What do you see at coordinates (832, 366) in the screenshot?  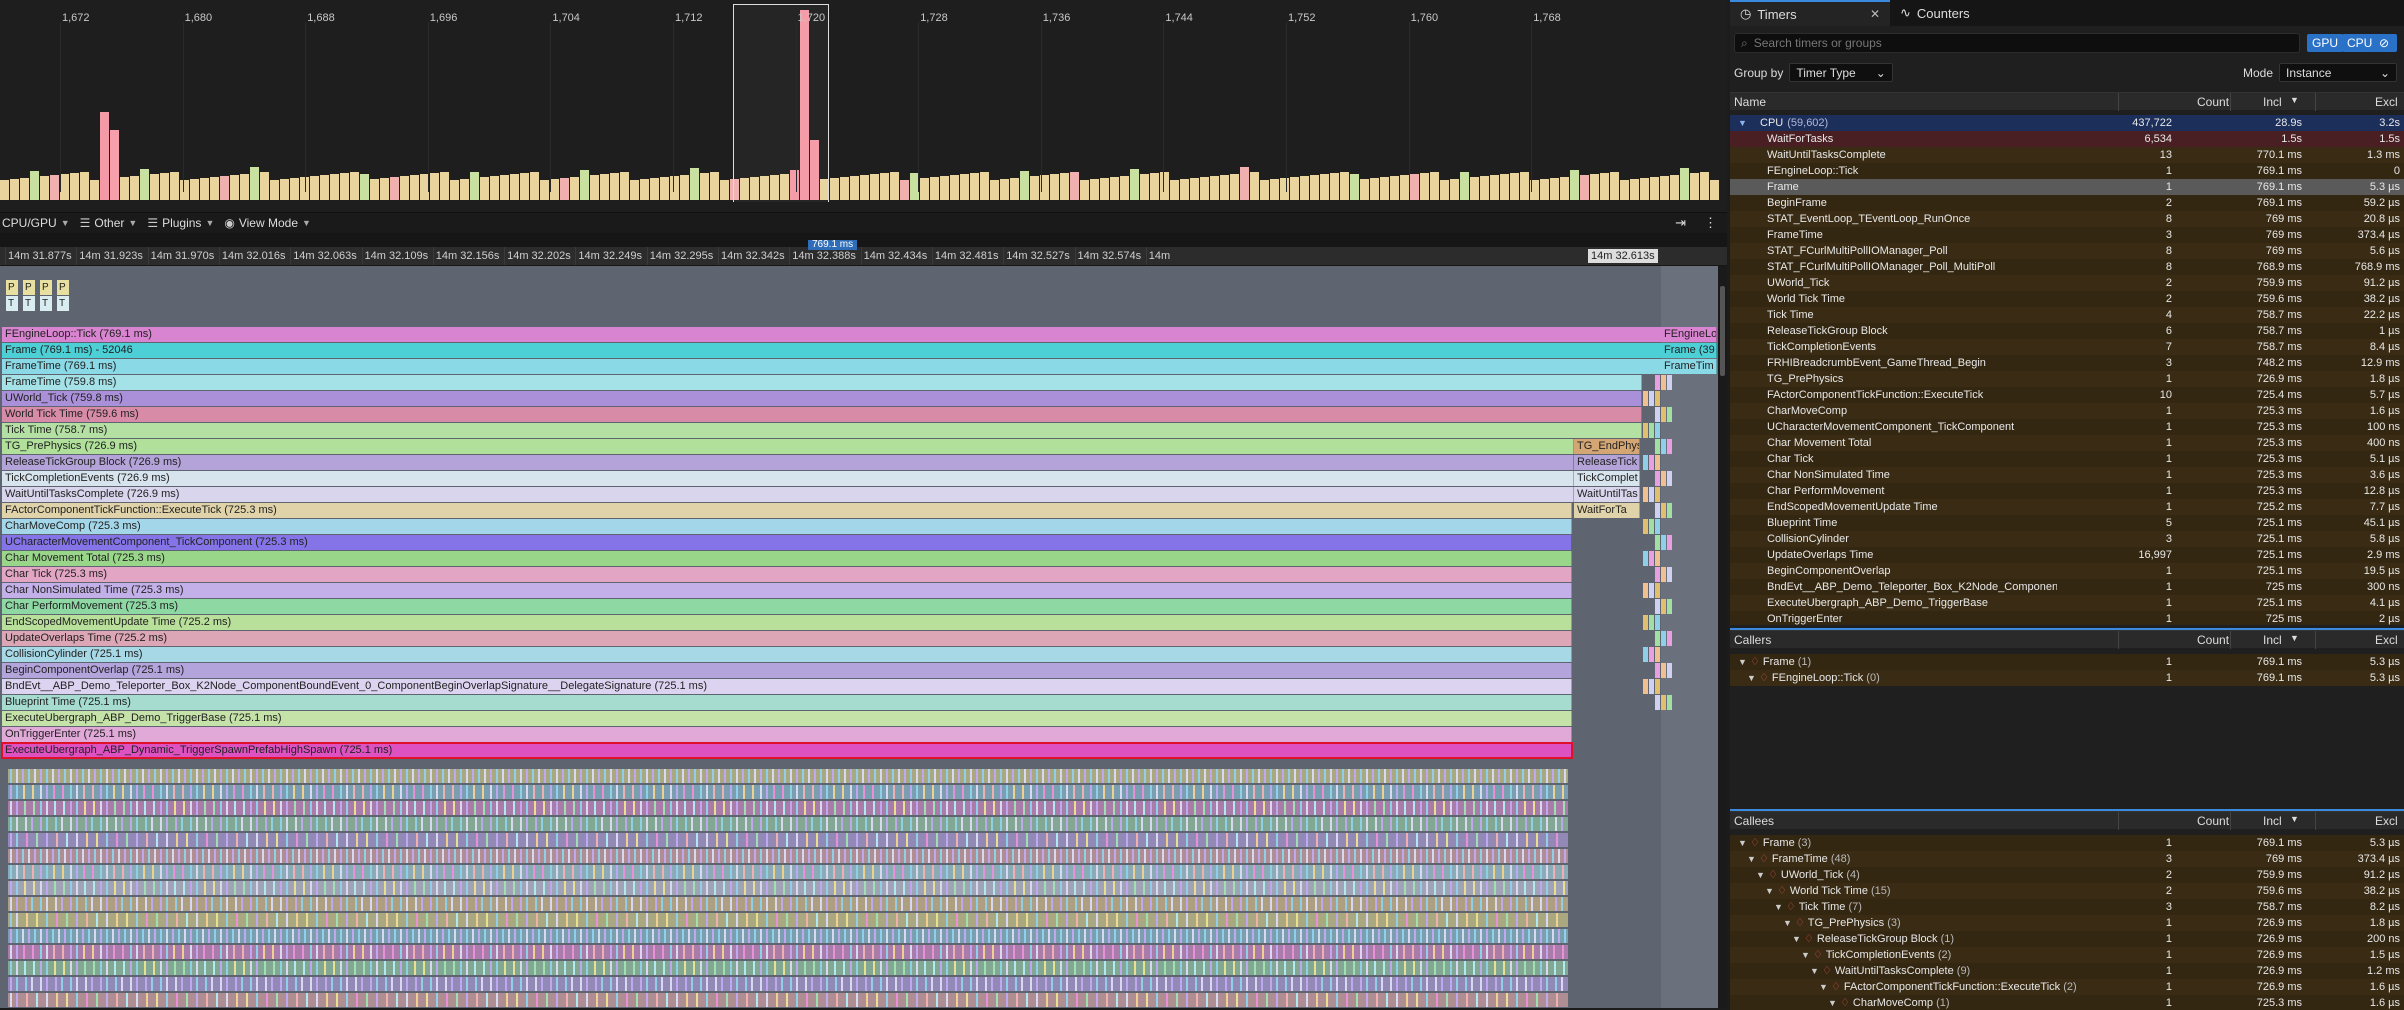 I see `timing-event: FrameTime (769.1 ms)` at bounding box center [832, 366].